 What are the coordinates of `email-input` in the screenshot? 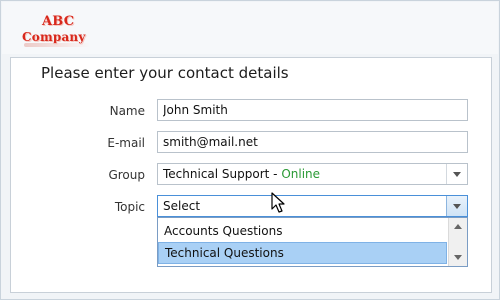 It's located at (315, 142).